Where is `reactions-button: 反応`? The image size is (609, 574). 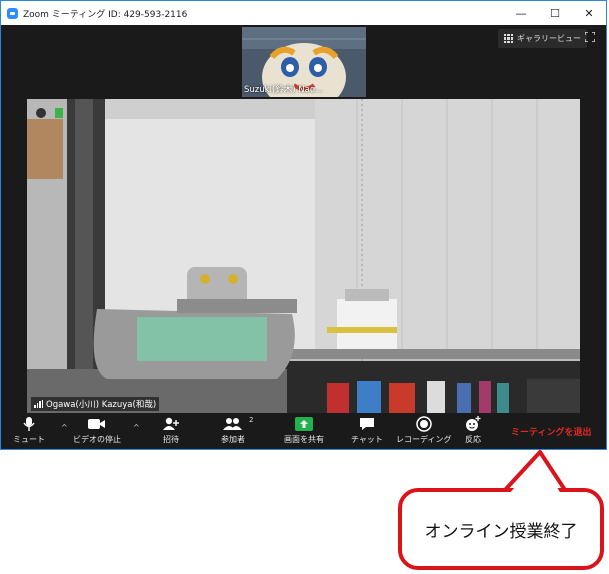 reactions-button: 反応 is located at coordinates (473, 431).